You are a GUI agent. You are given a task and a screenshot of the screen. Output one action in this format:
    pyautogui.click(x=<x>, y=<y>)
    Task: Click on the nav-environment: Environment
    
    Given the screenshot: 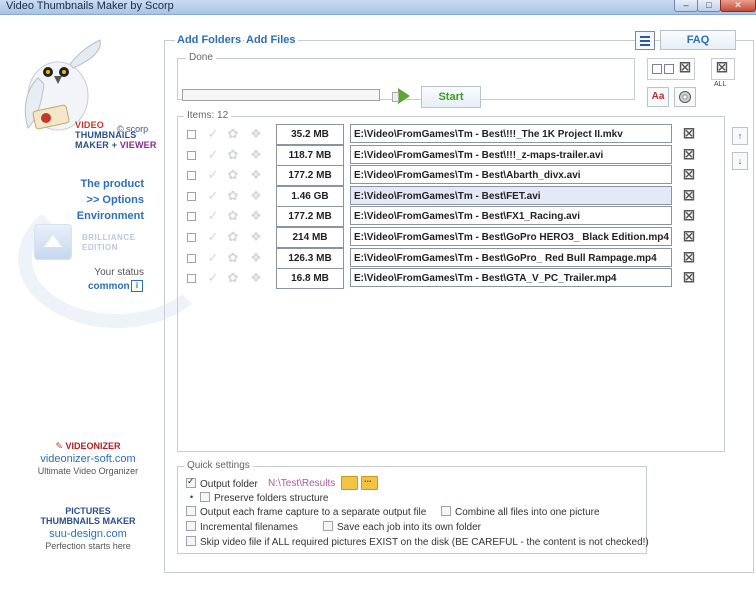 What is the action you would take?
    pyautogui.click(x=110, y=216)
    